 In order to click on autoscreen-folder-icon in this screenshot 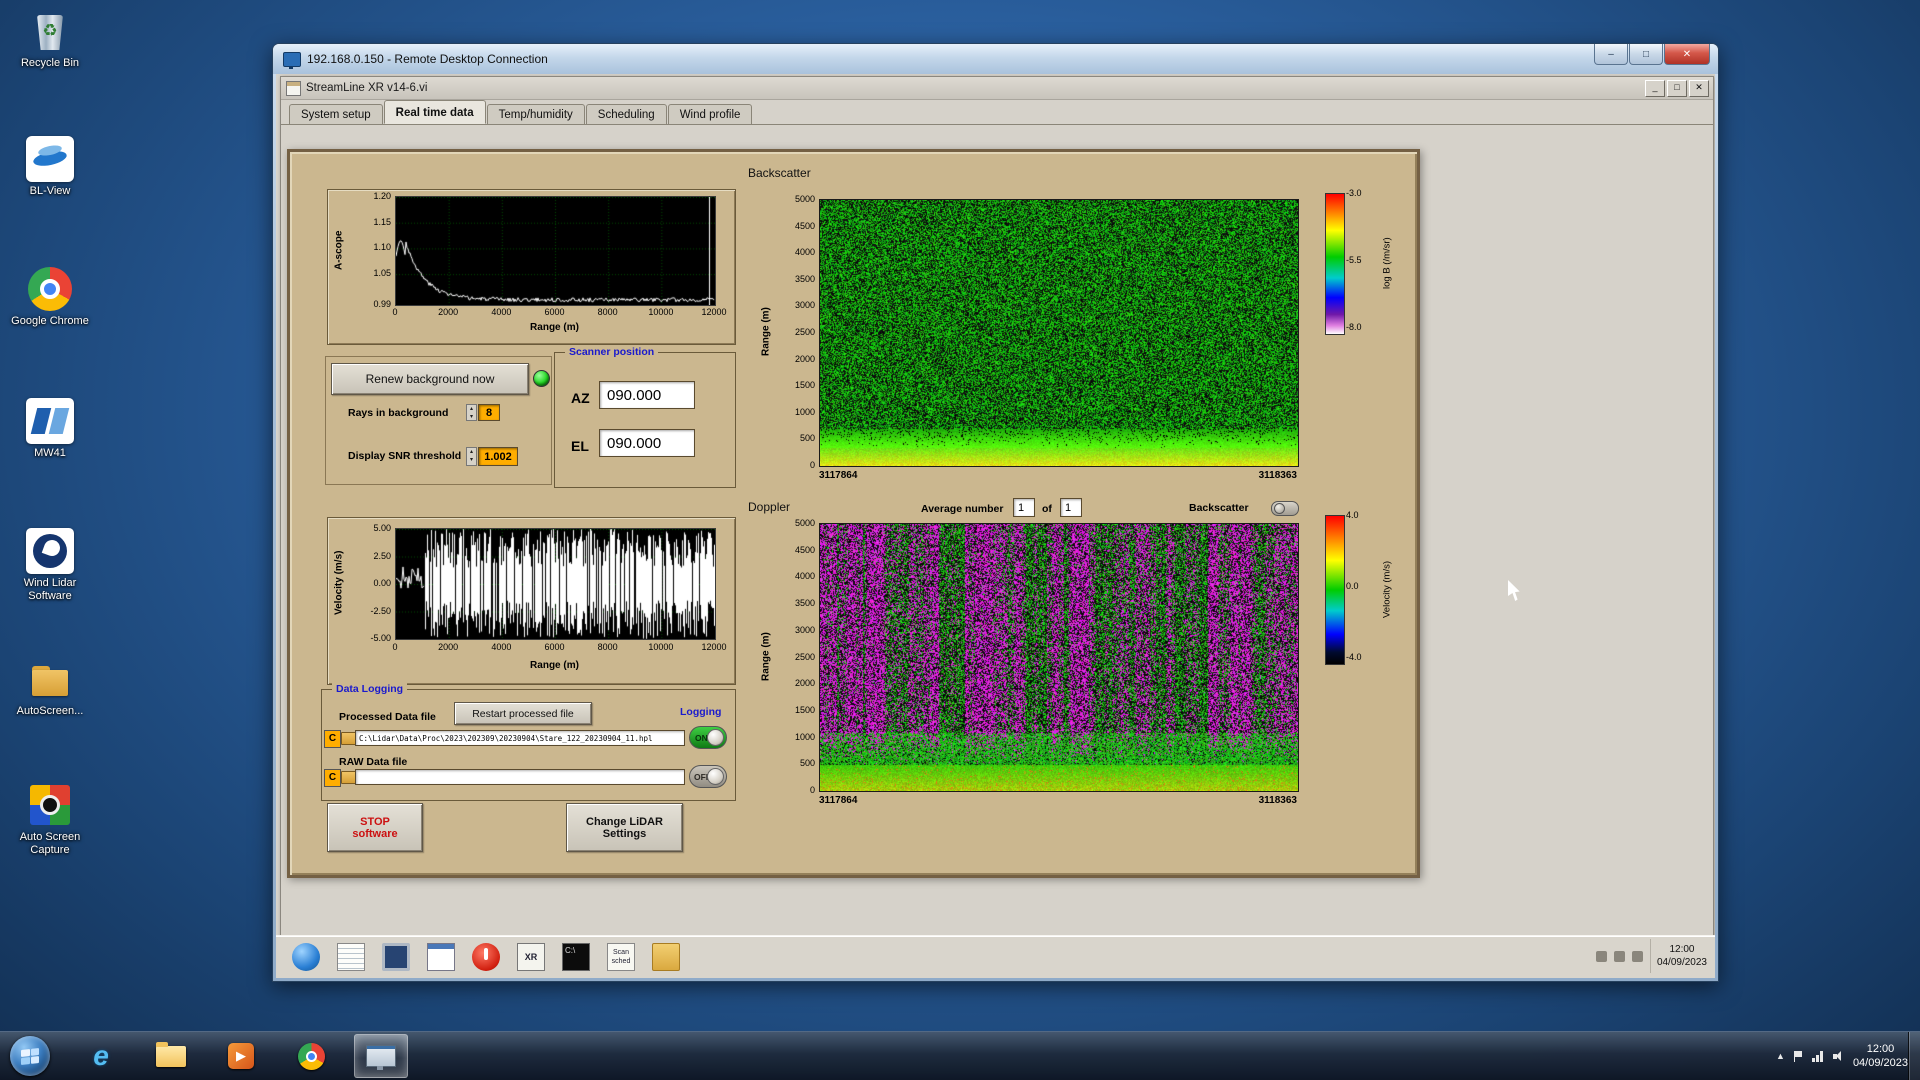, I will do `click(50, 679)`.